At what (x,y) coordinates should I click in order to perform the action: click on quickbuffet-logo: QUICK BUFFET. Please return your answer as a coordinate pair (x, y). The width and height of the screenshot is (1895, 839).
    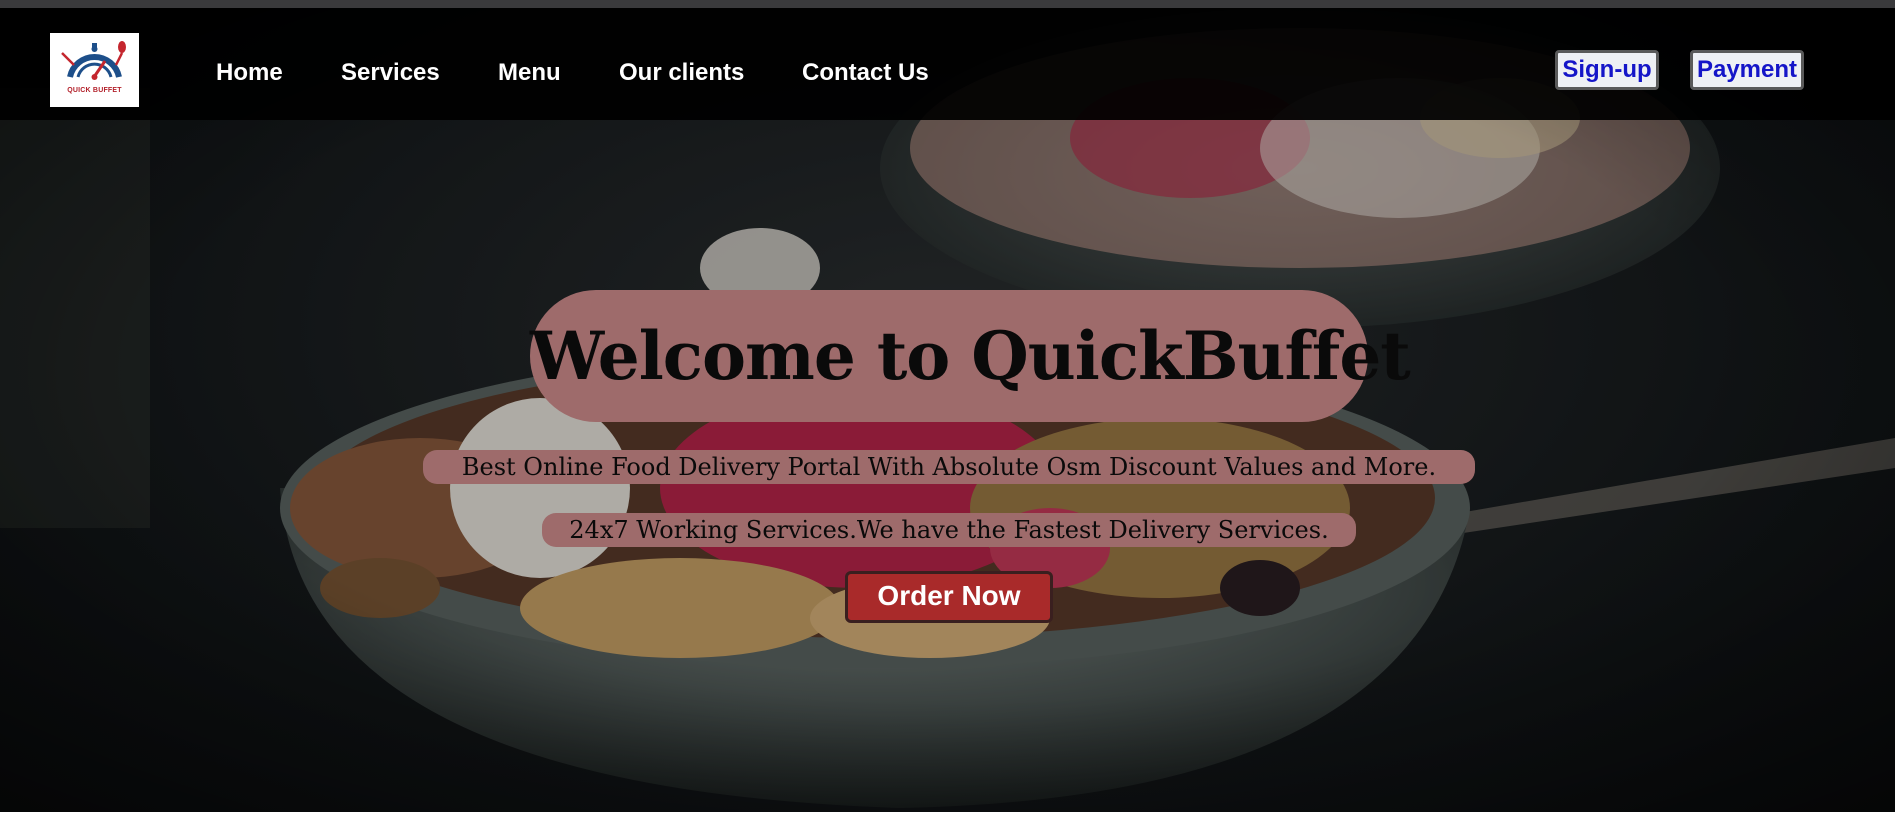
    Looking at the image, I should click on (94, 70).